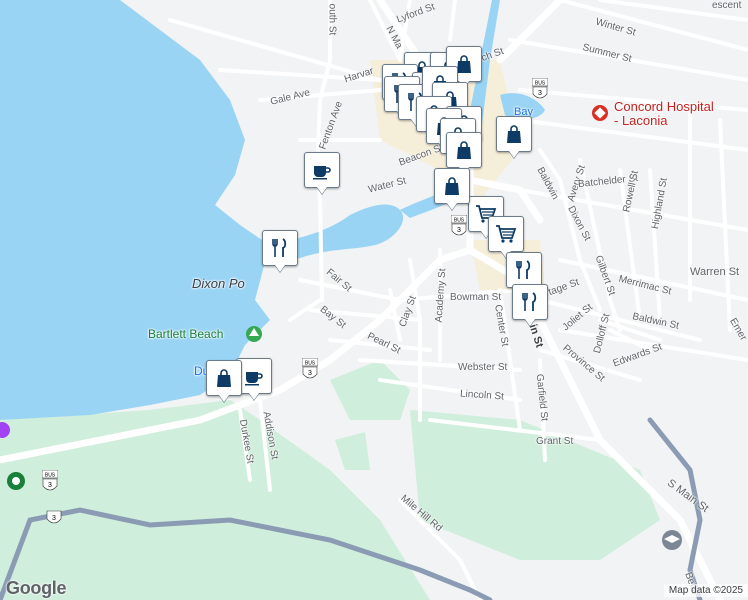 The image size is (748, 600). I want to click on street-label: escent, so click(727, 5).